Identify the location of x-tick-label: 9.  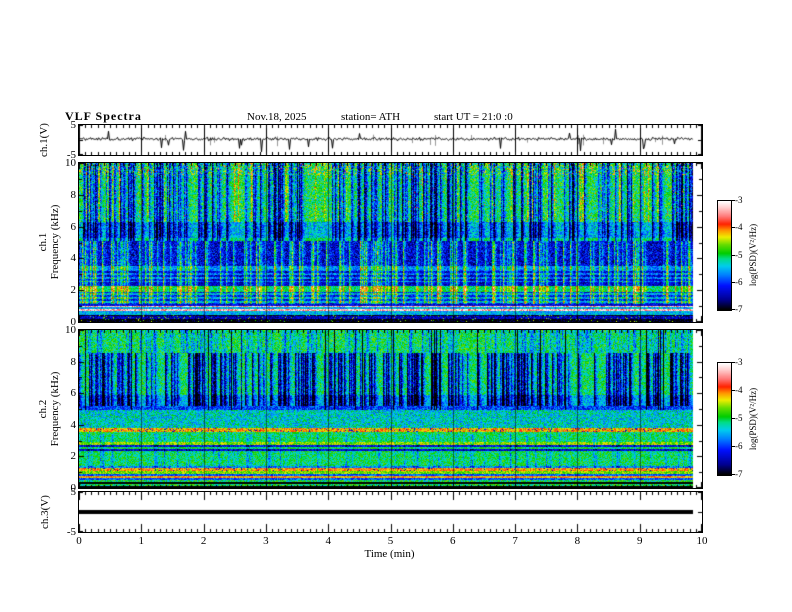
(639, 541).